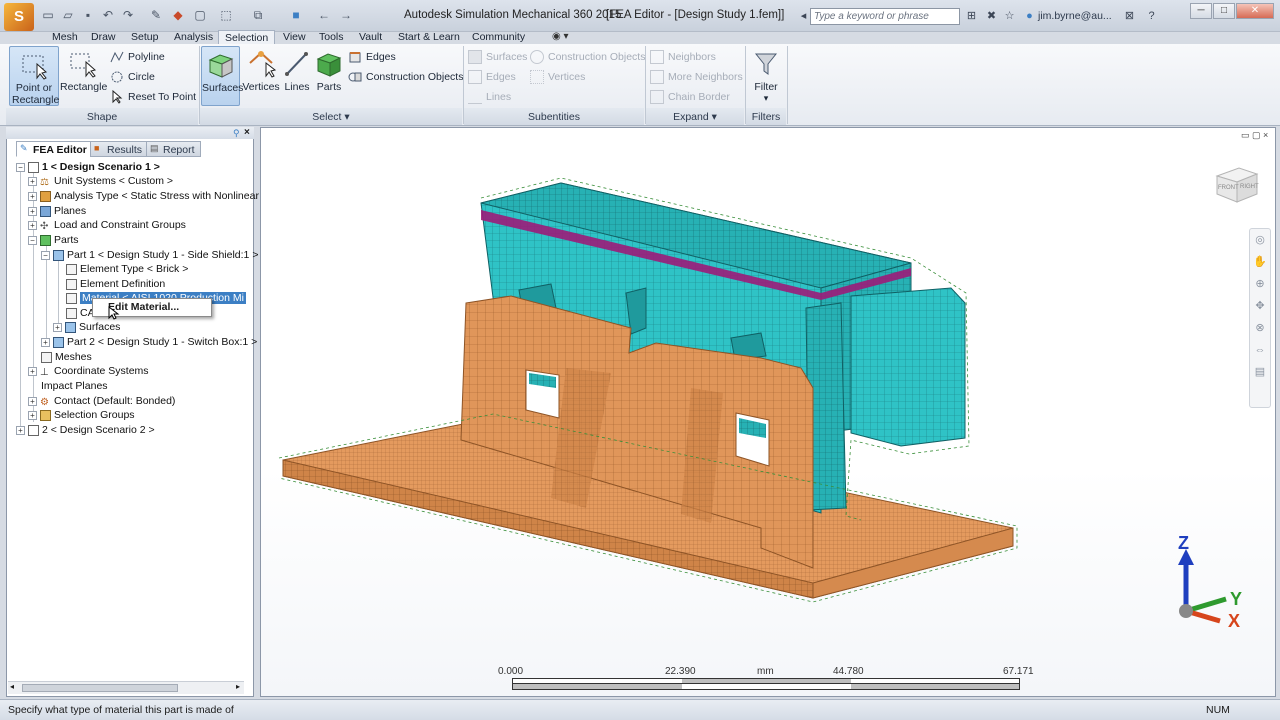 The image size is (1280, 720). Describe the element at coordinates (34, 76) in the screenshot. I see `point-or-rectangle-button: Point or Rectangle` at that location.